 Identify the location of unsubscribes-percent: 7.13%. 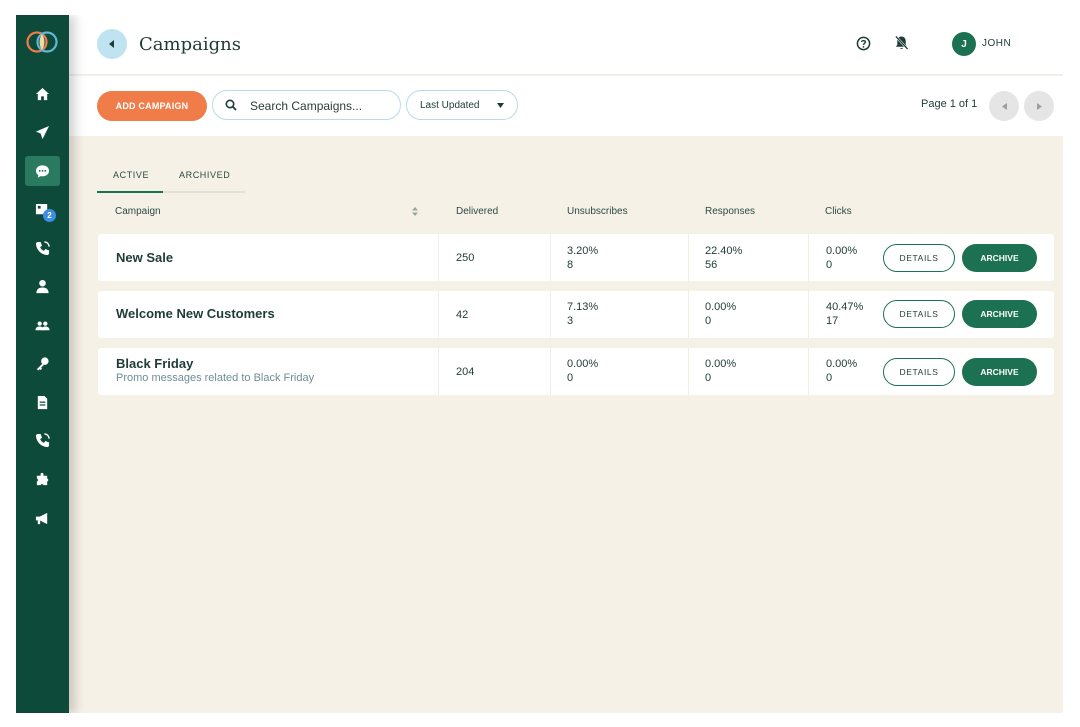
(583, 307).